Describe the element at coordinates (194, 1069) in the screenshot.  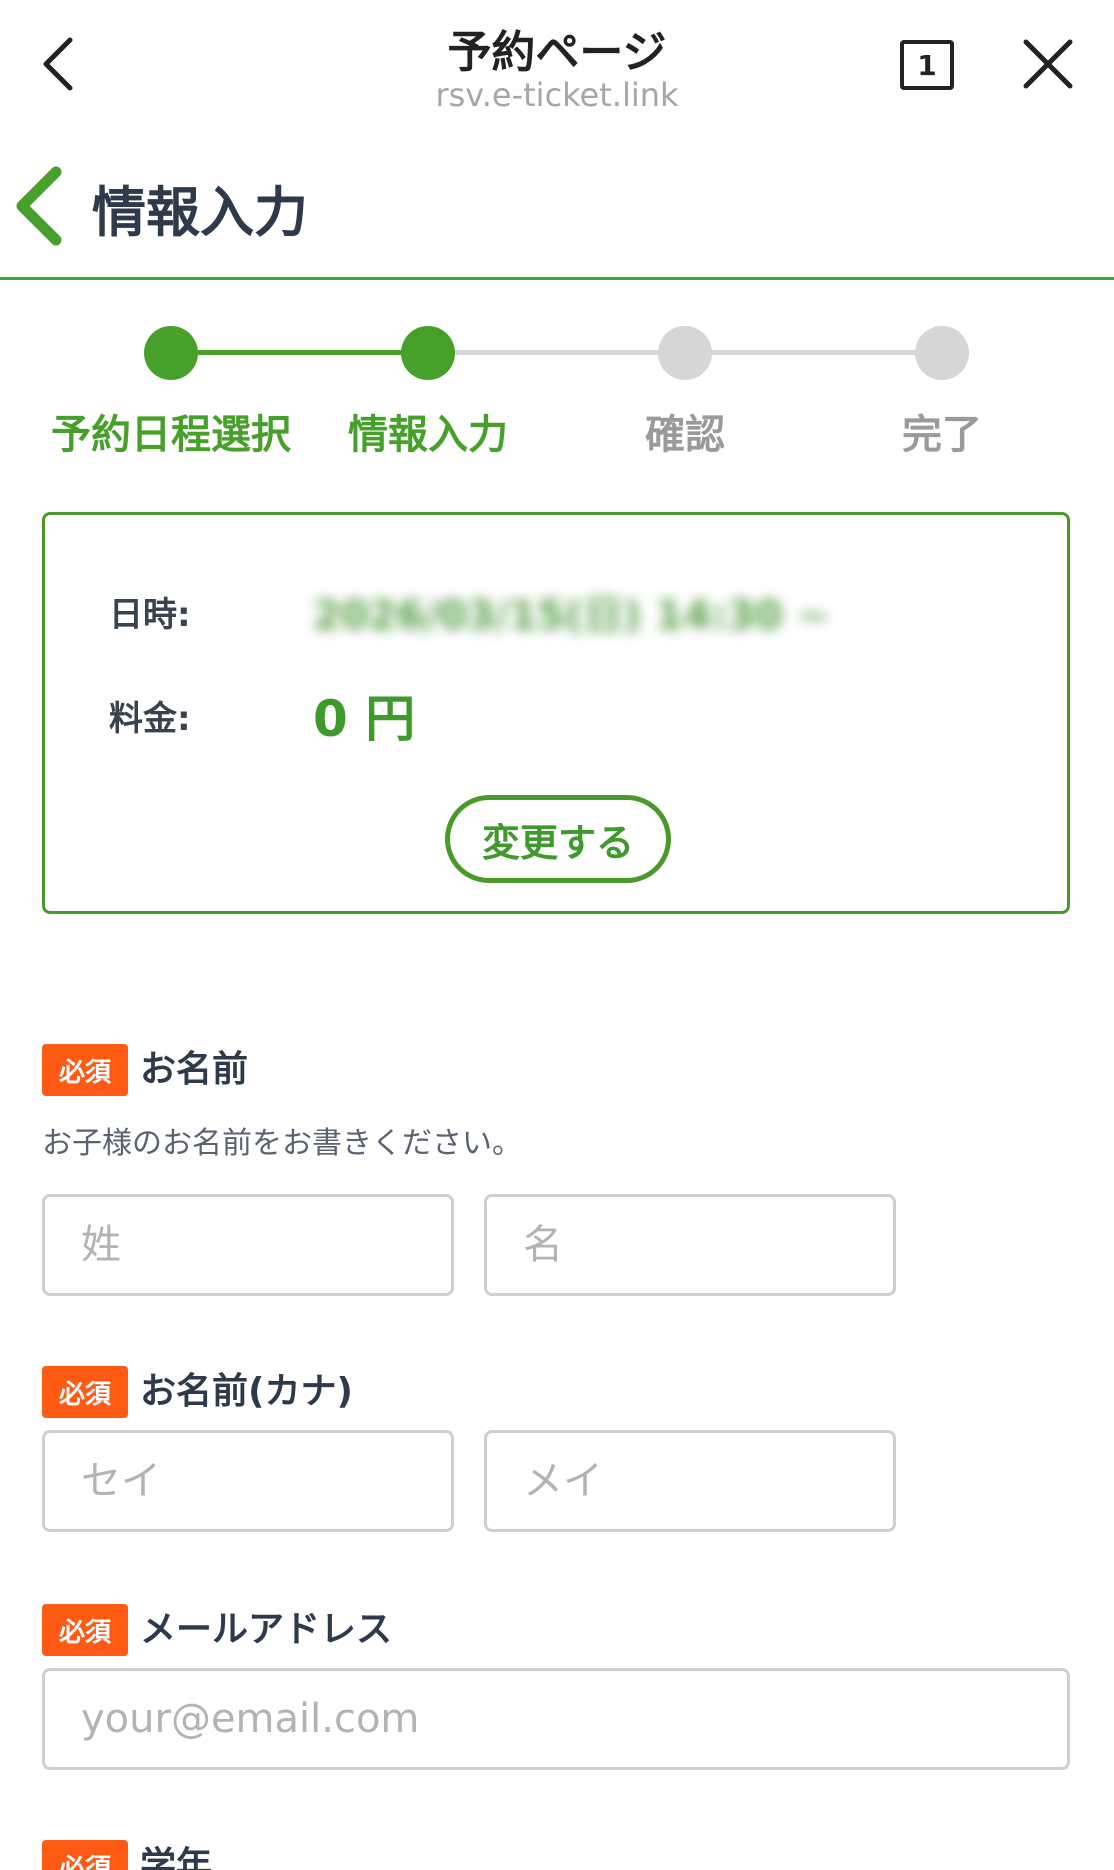
I see `name-label: お名前` at that location.